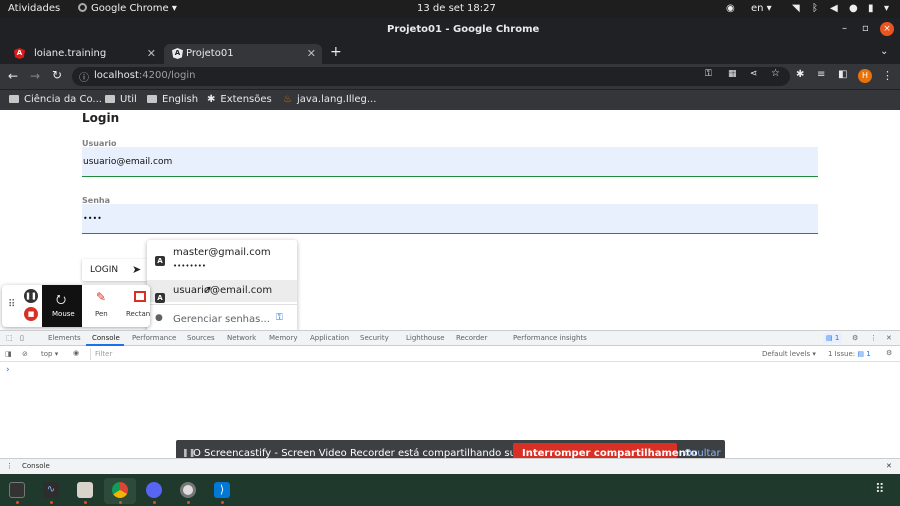 The height and width of the screenshot is (506, 900). Describe the element at coordinates (450, 53) in the screenshot. I see `tab-strip: A loiane.training ✕ A Projeto01 ✕ + ⌄` at that location.